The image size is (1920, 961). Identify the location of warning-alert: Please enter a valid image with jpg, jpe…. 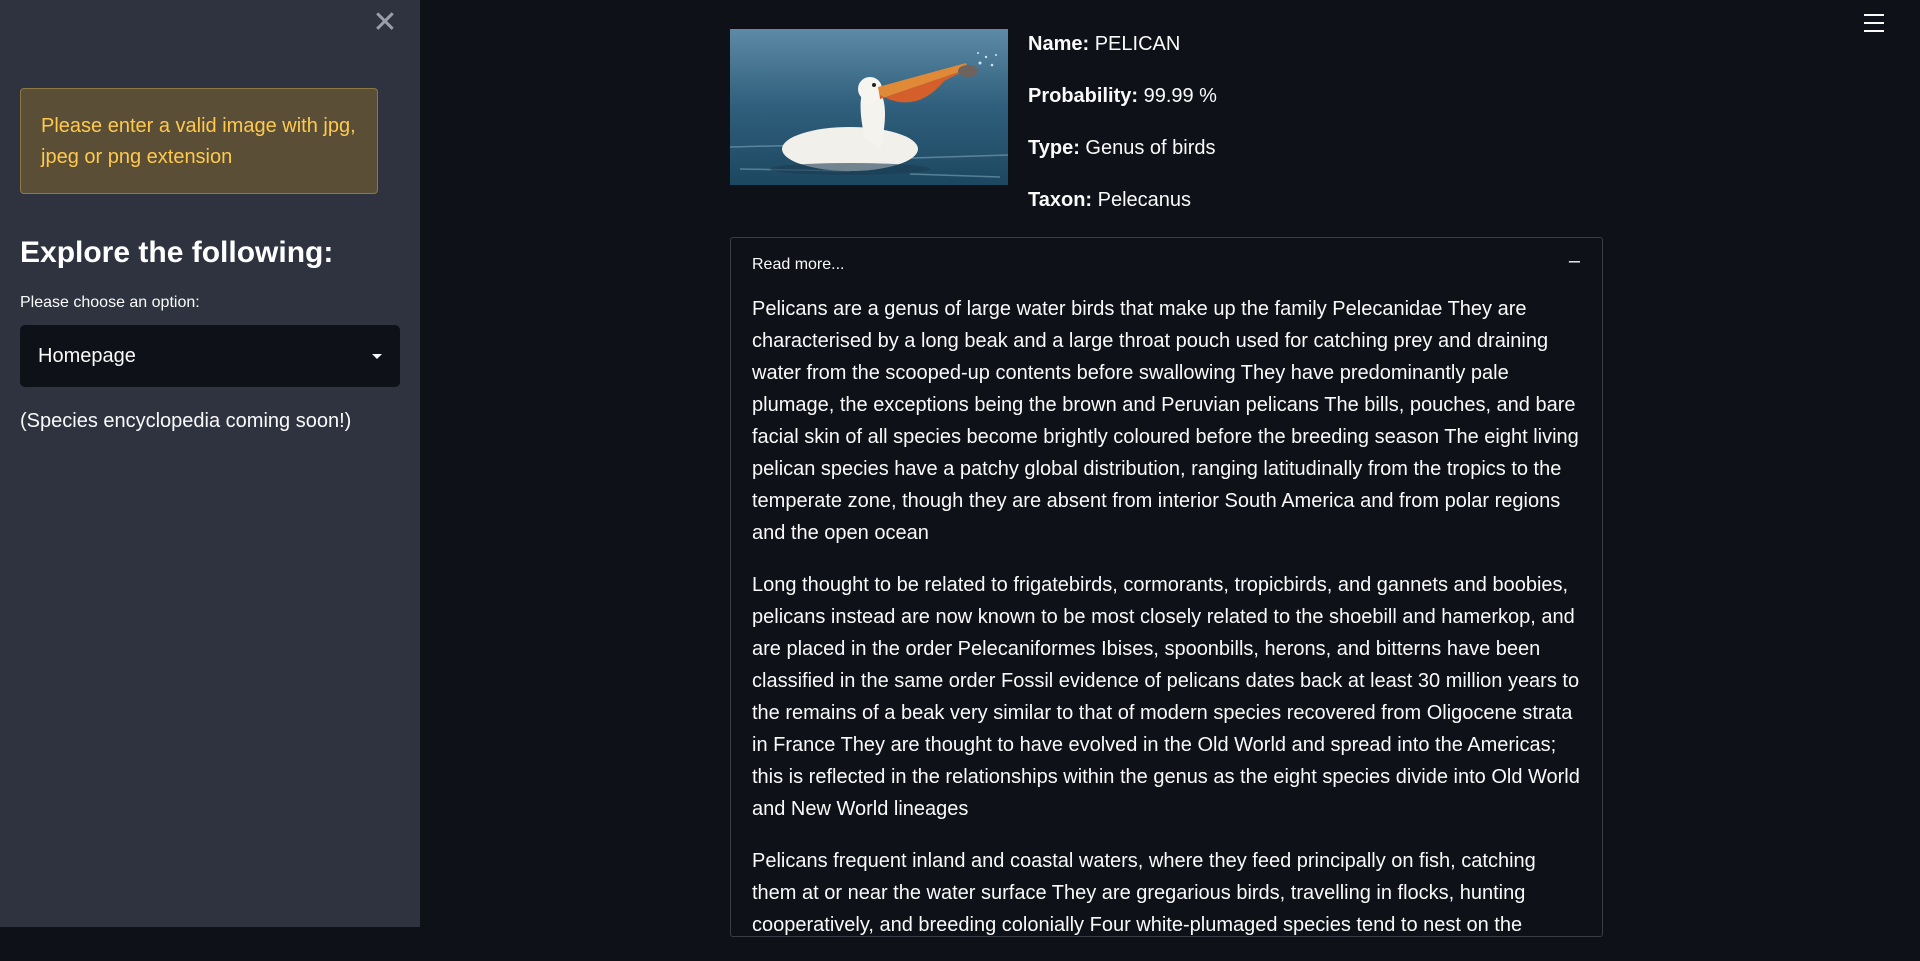
(199, 141).